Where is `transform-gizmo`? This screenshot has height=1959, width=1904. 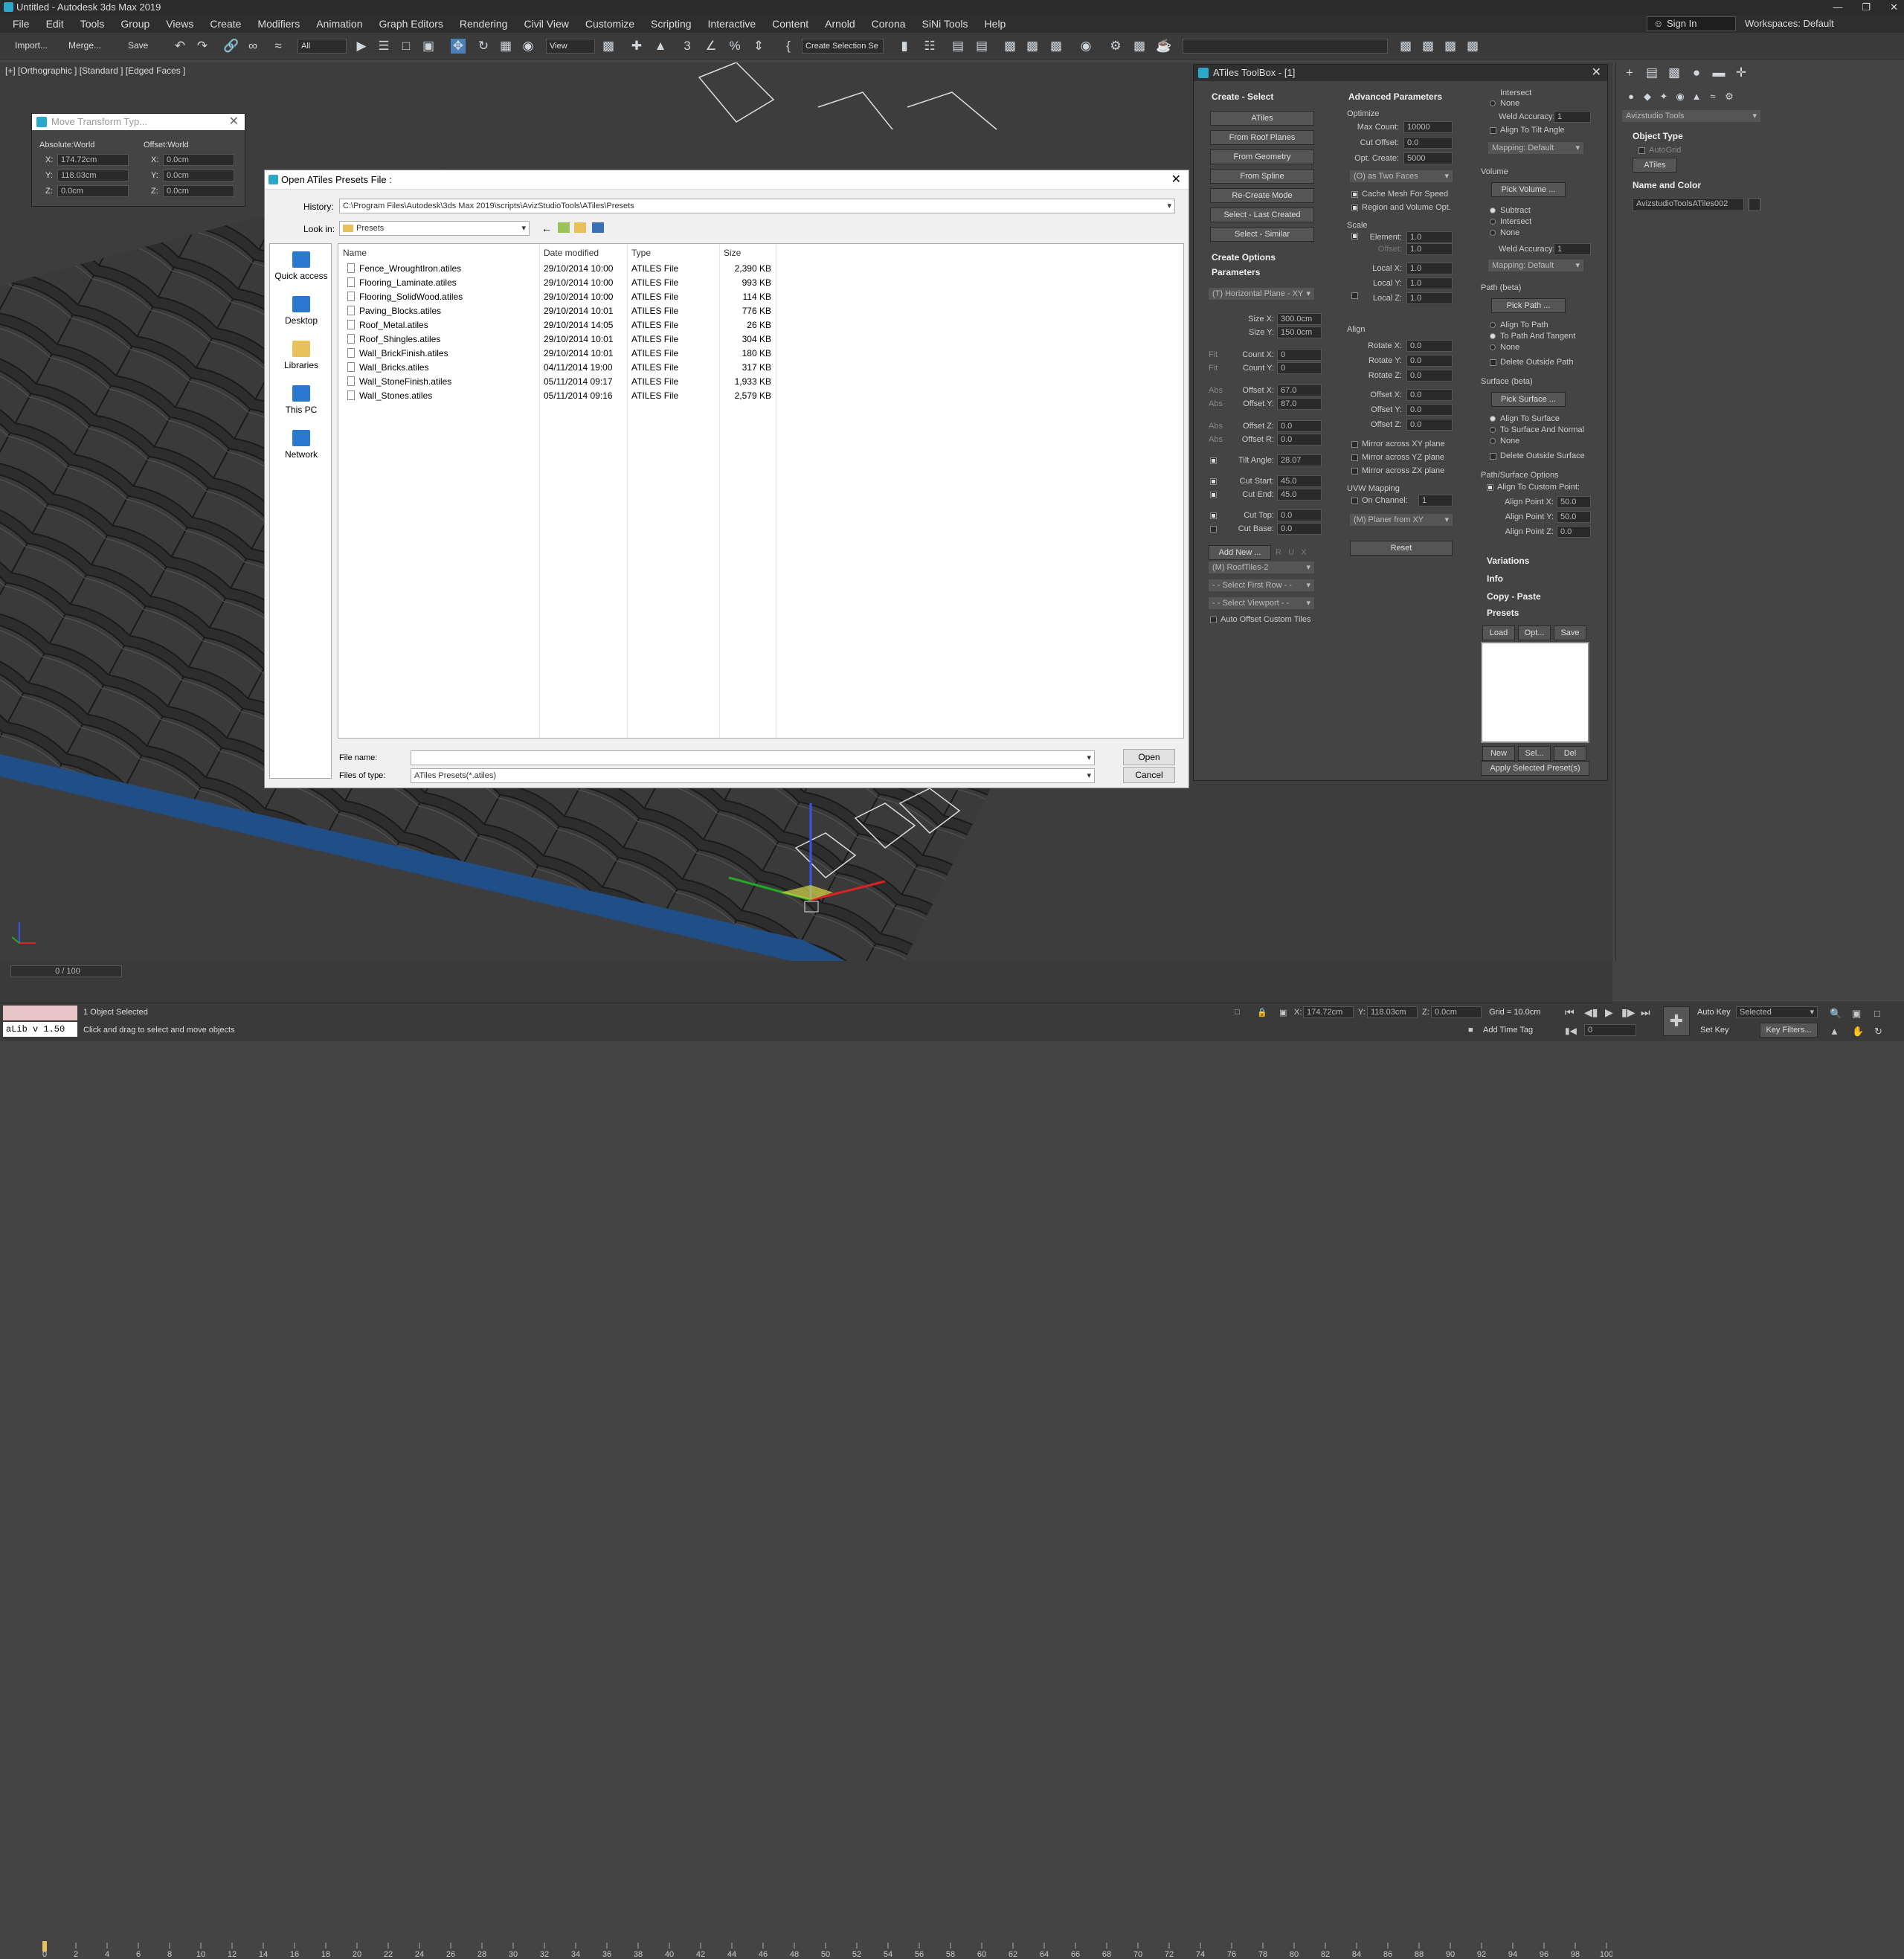
transform-gizmo is located at coordinates (800, 851).